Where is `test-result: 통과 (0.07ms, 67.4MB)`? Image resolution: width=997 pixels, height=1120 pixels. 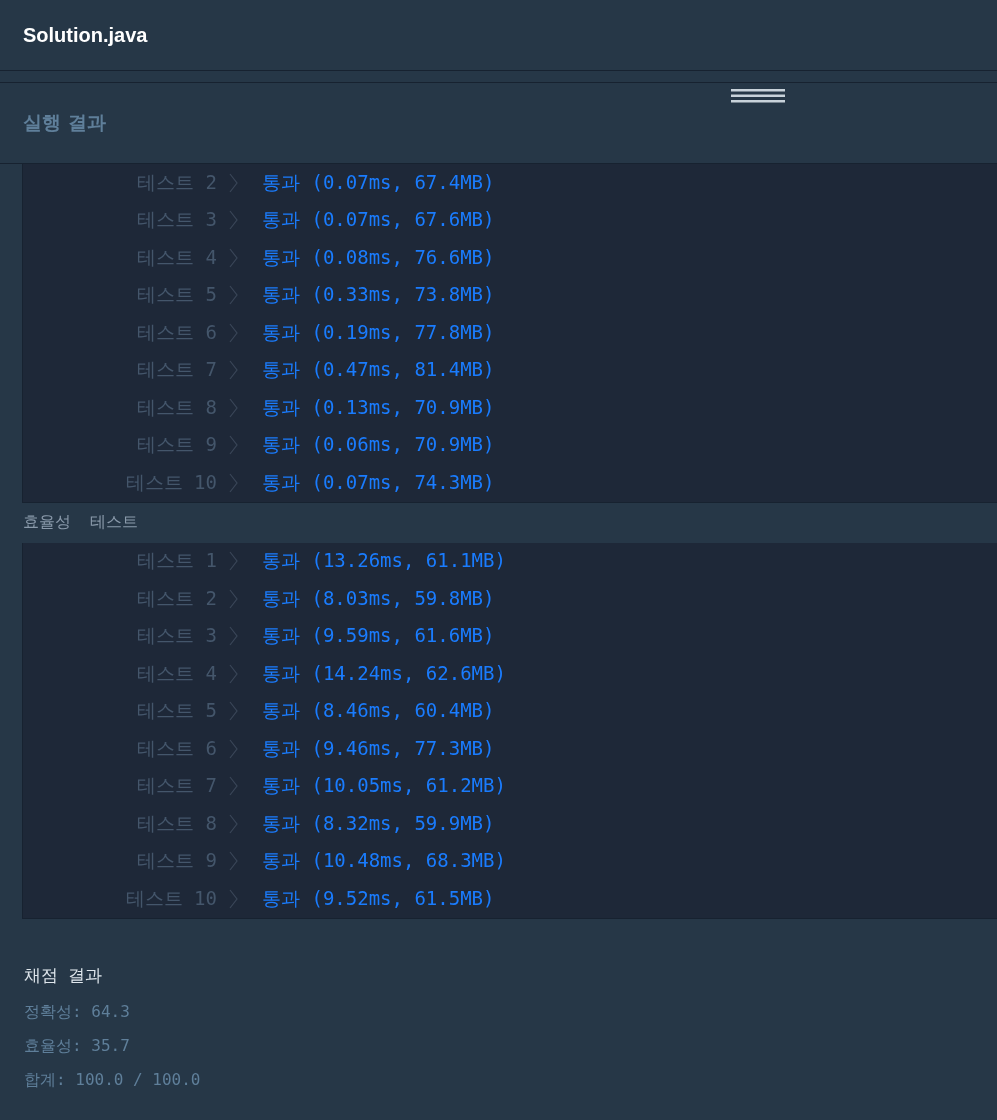 test-result: 통과 (0.07ms, 67.4MB) is located at coordinates (378, 182).